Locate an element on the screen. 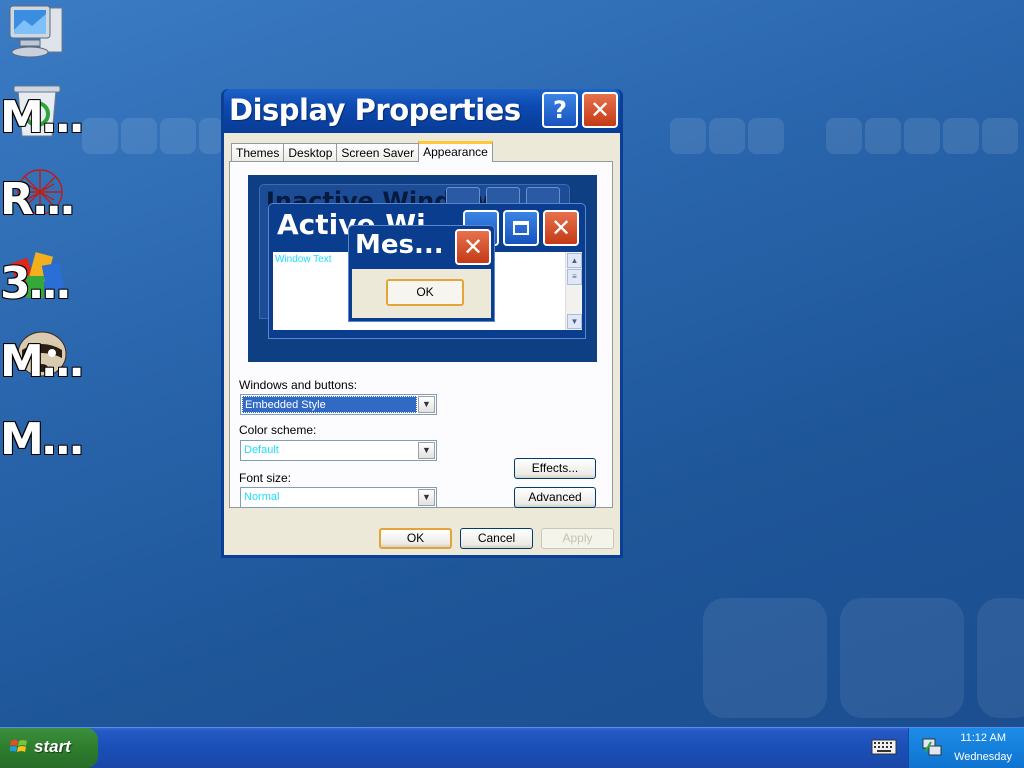 The image size is (1024, 768). scroll-down-icon: ▼ is located at coordinates (574, 321).